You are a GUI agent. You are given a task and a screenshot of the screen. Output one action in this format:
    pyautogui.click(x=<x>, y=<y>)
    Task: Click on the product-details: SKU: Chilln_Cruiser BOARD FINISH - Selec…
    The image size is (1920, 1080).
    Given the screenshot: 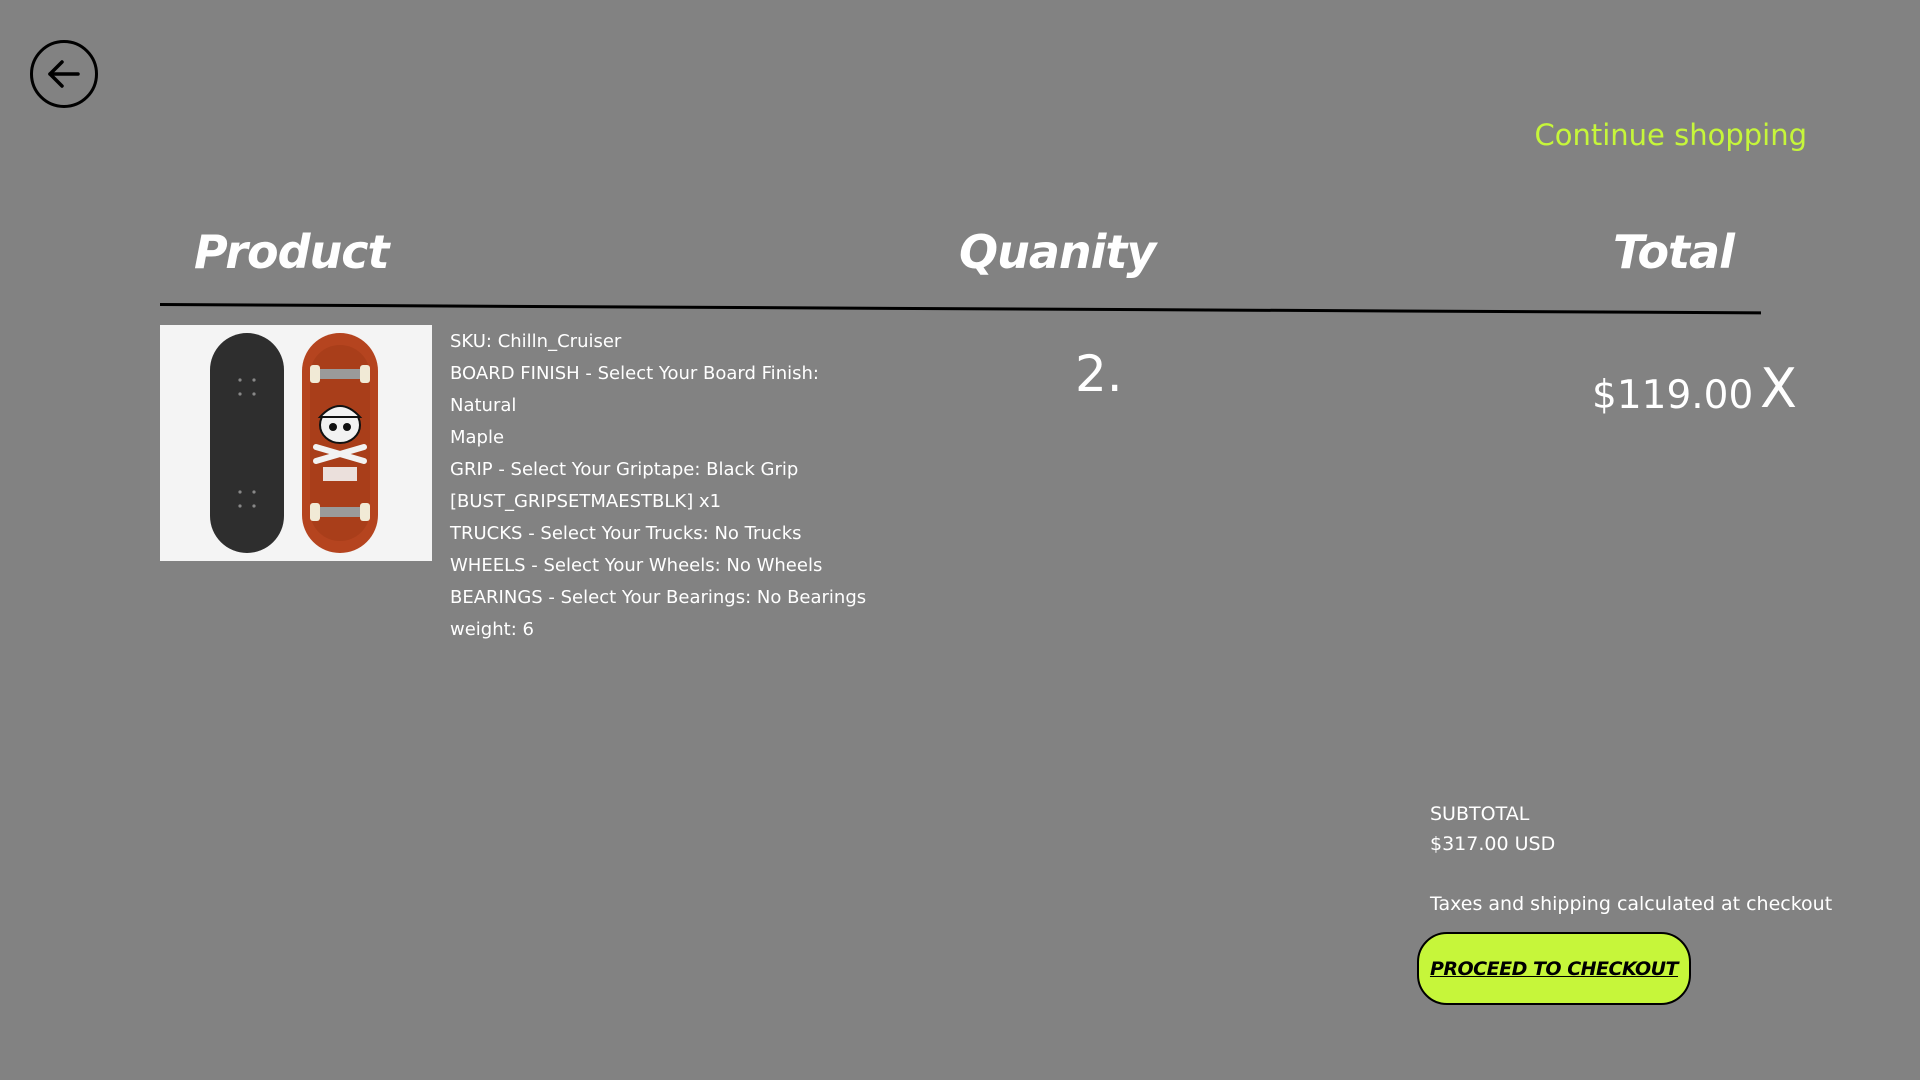 What is the action you would take?
    pyautogui.click(x=665, y=486)
    